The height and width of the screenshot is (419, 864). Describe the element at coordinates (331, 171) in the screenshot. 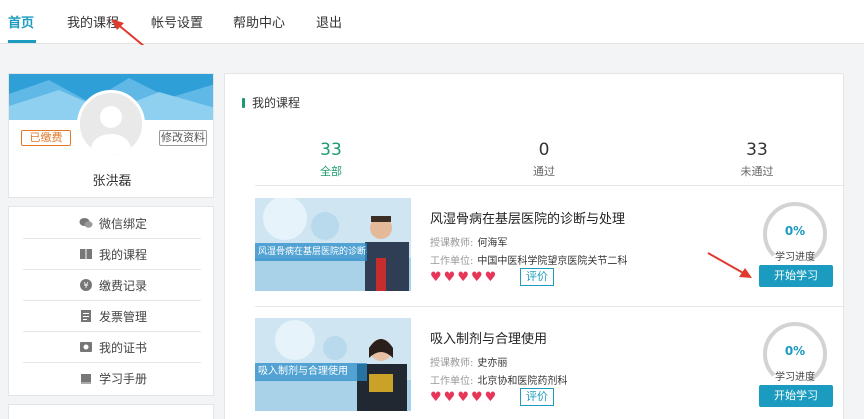

I see `stat-label: 全部` at that location.